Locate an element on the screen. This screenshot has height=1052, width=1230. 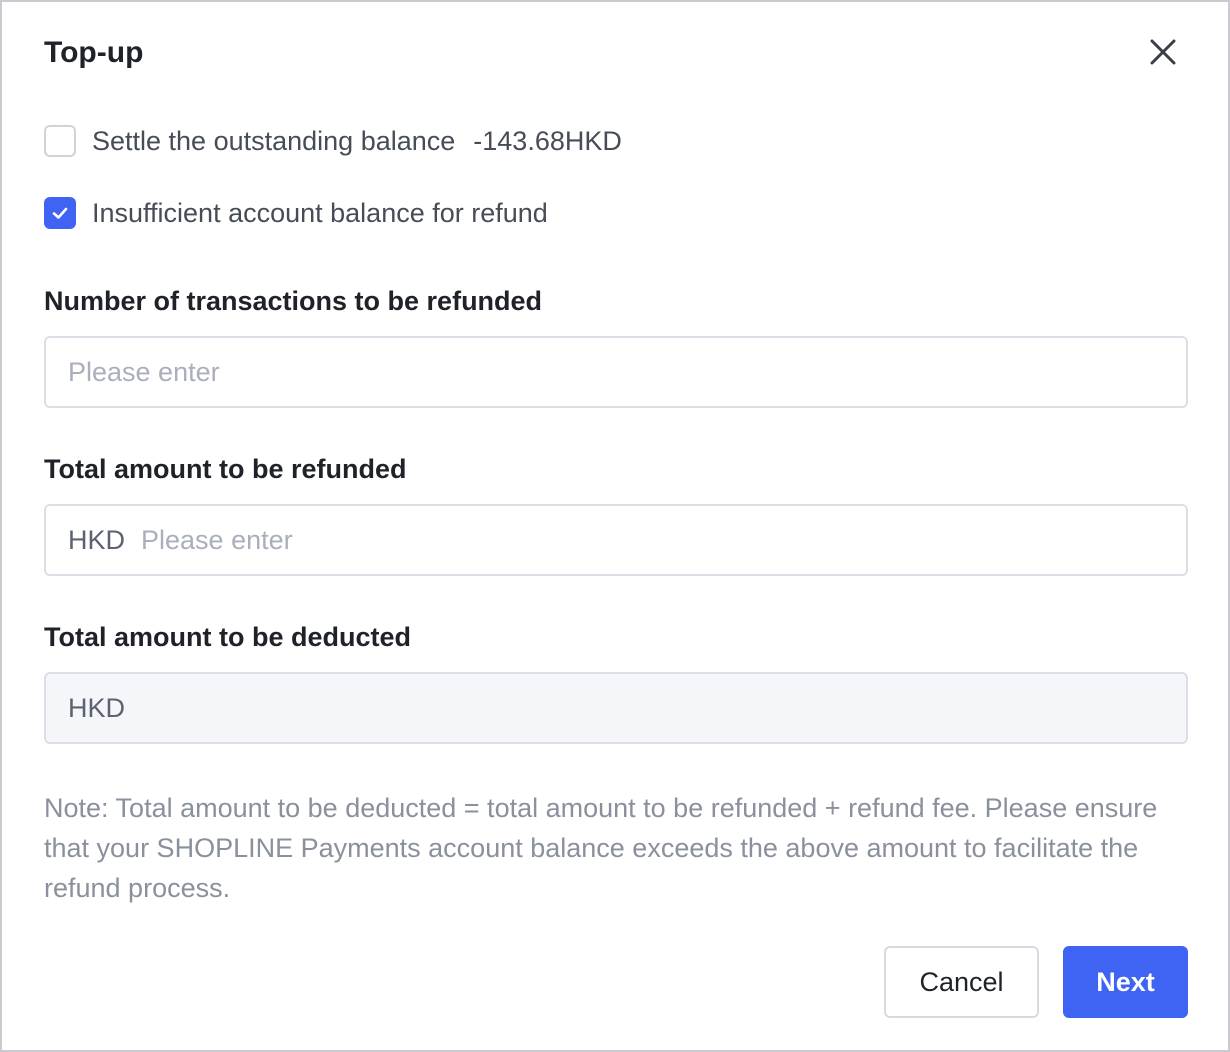
transactions-label: Number of transactions to be refunded is located at coordinates (293, 301).